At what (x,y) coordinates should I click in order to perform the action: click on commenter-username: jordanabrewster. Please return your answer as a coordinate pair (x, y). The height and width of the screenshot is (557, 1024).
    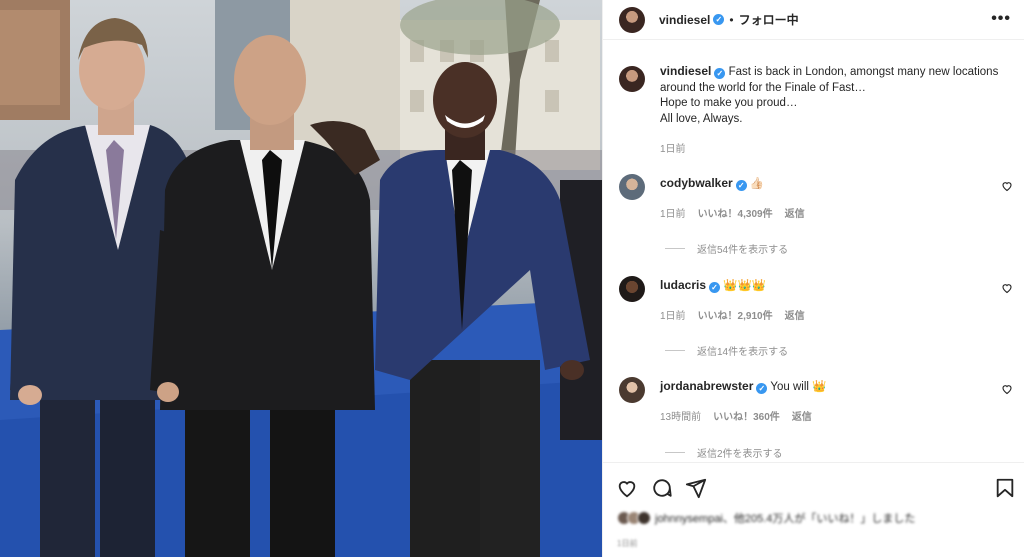
    Looking at the image, I should click on (706, 386).